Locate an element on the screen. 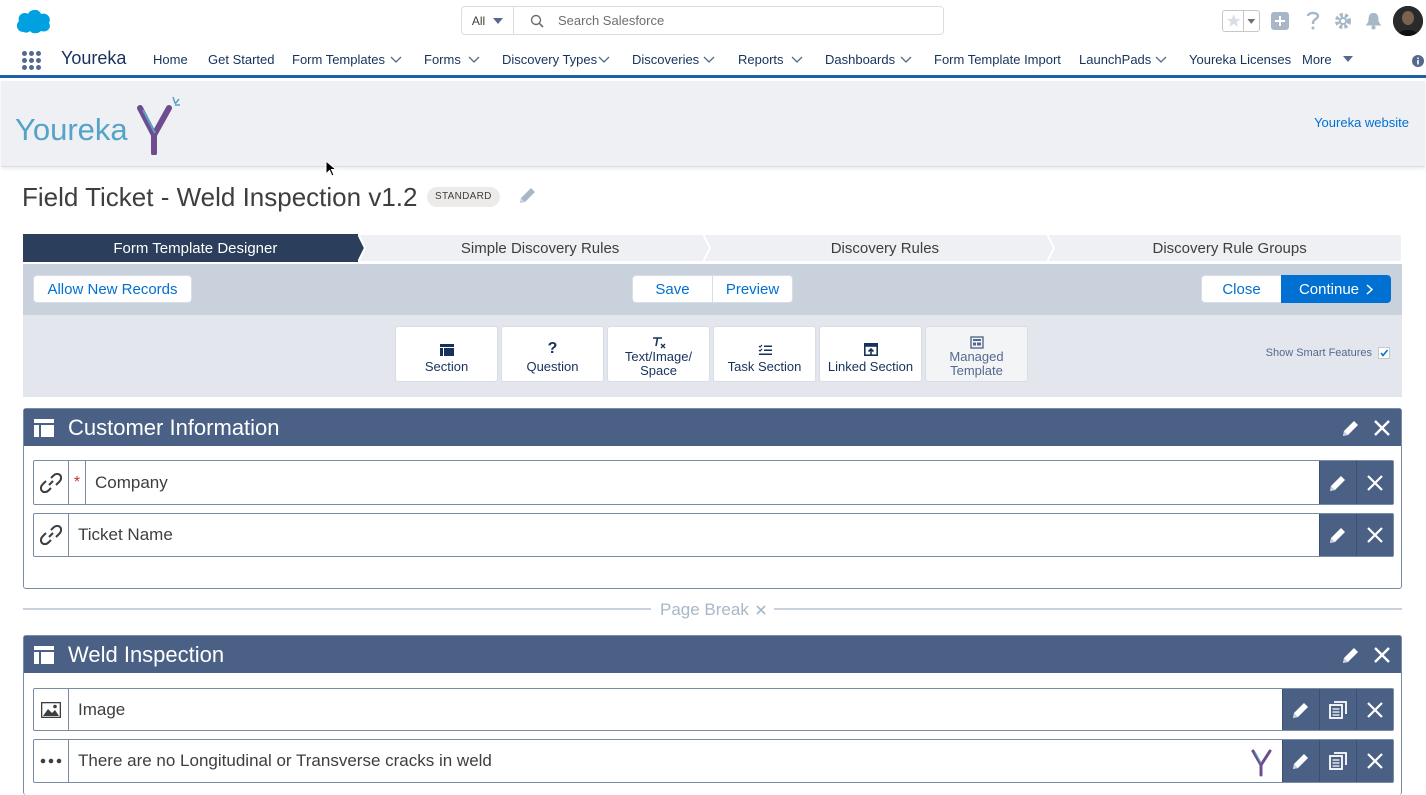 The image size is (1426, 795). salesforce-logo is located at coordinates (33, 21).